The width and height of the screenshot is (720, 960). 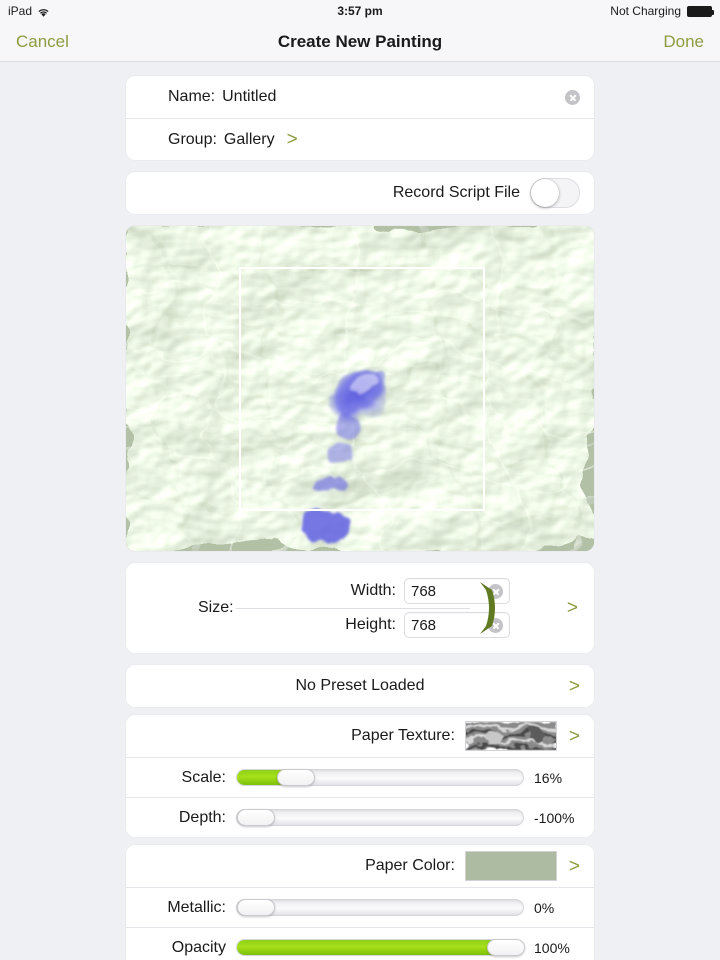 I want to click on depth-value: -100%, so click(x=554, y=817).